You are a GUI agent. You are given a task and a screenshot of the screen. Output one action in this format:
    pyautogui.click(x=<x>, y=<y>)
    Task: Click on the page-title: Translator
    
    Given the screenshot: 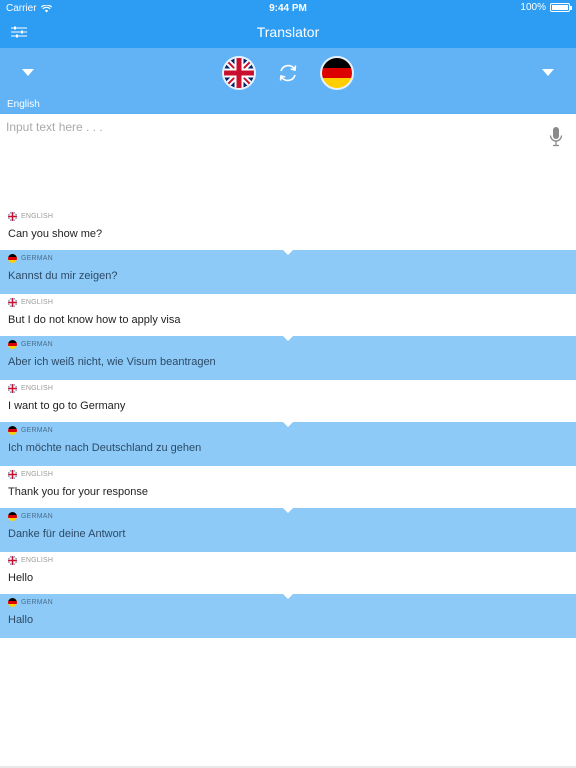 What is the action you would take?
    pyautogui.click(x=288, y=32)
    